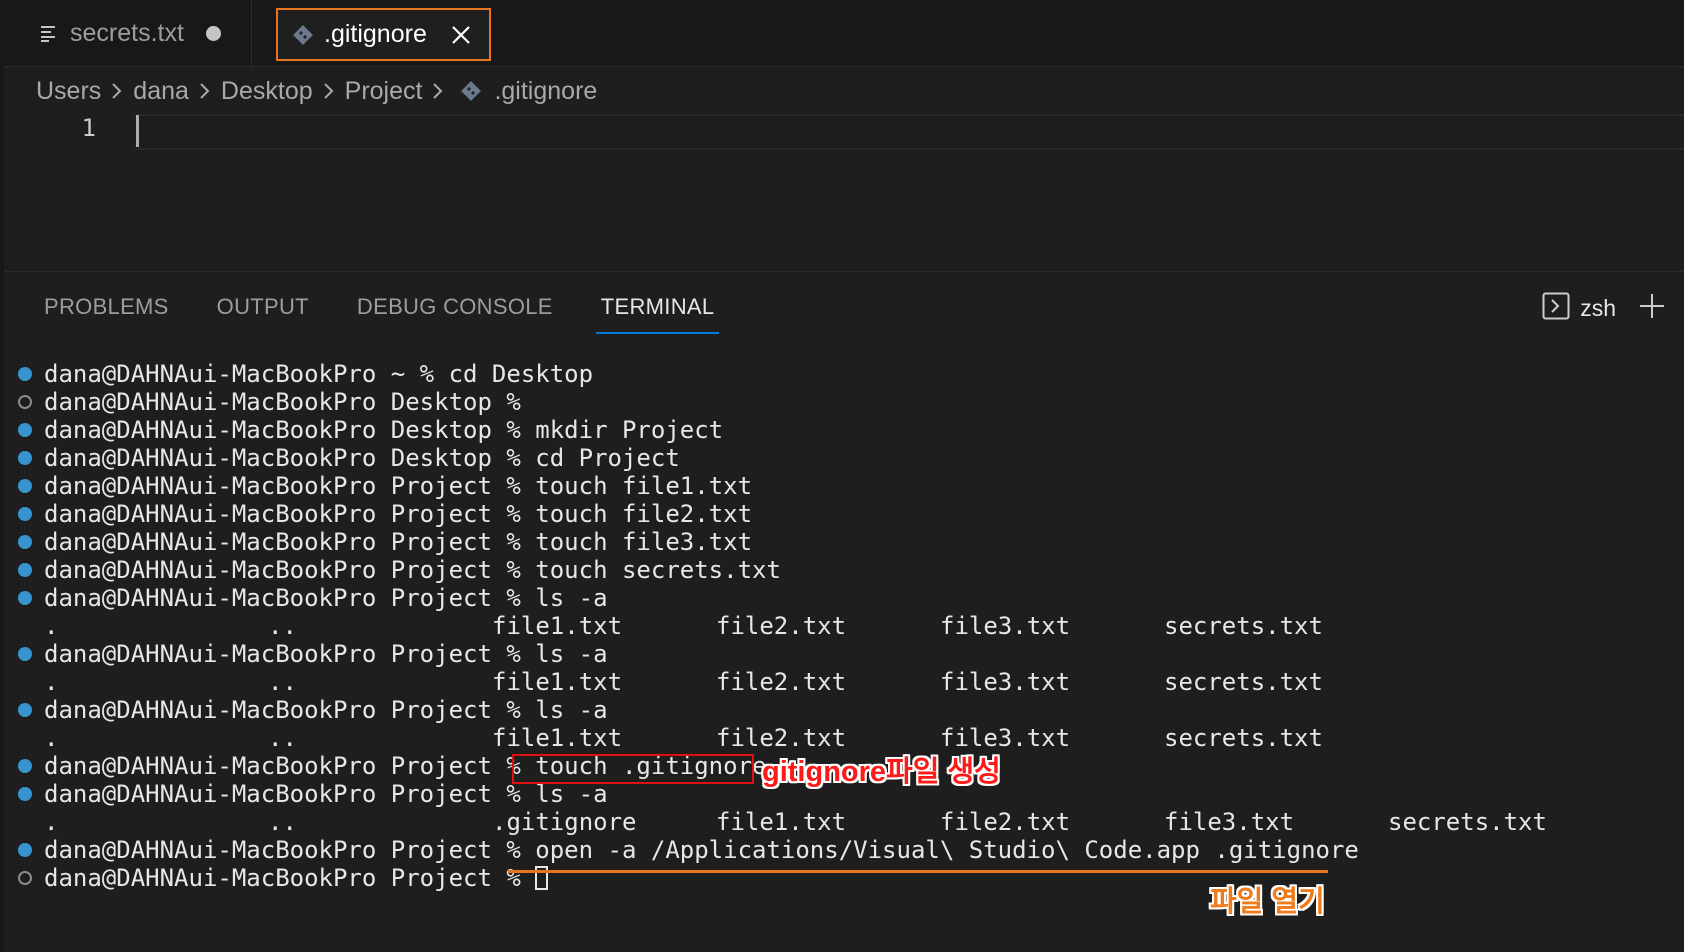 Image resolution: width=1684 pixels, height=952 pixels. I want to click on tab-output: OUTPUT, so click(263, 312).